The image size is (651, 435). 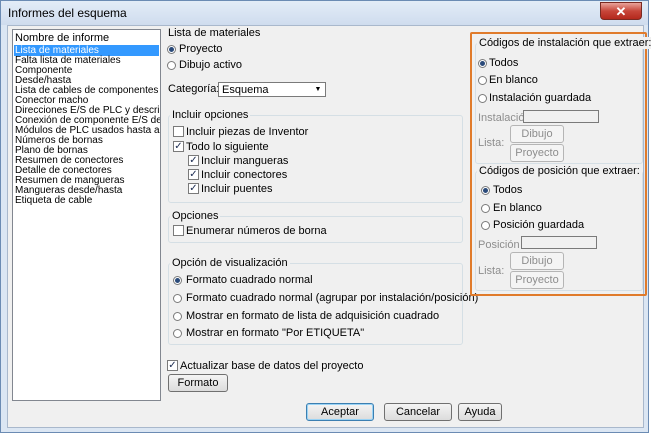 What do you see at coordinates (193, 174) in the screenshot?
I see `include-connectors-checkbox: ✓` at bounding box center [193, 174].